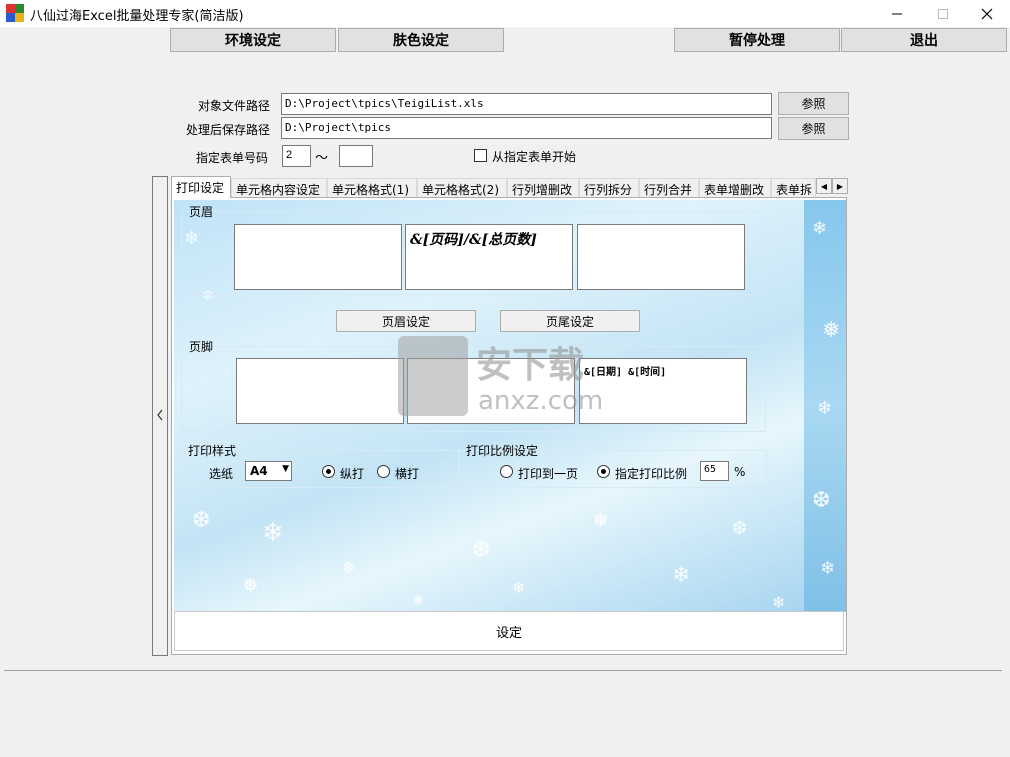 Image resolution: width=1010 pixels, height=757 pixels. What do you see at coordinates (943, 13) in the screenshot?
I see `maximize-icon` at bounding box center [943, 13].